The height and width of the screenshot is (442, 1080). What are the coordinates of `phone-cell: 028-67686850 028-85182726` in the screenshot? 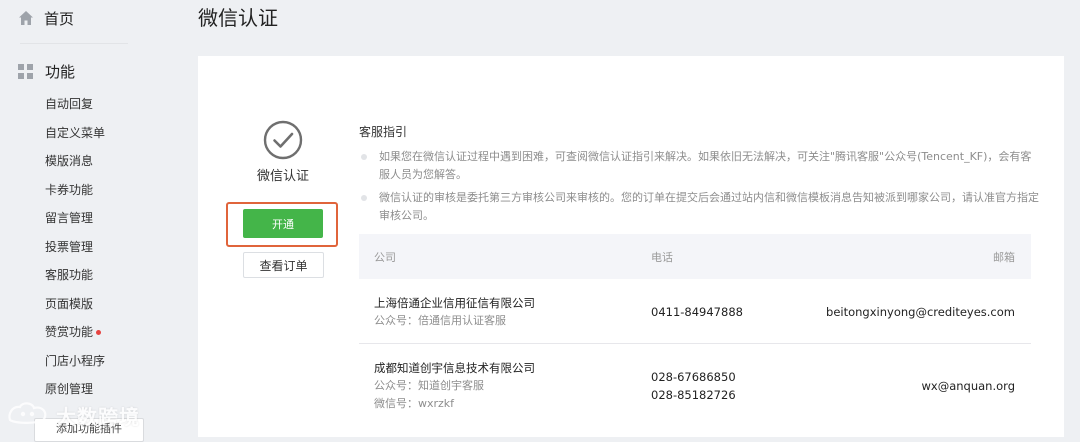 It's located at (693, 386).